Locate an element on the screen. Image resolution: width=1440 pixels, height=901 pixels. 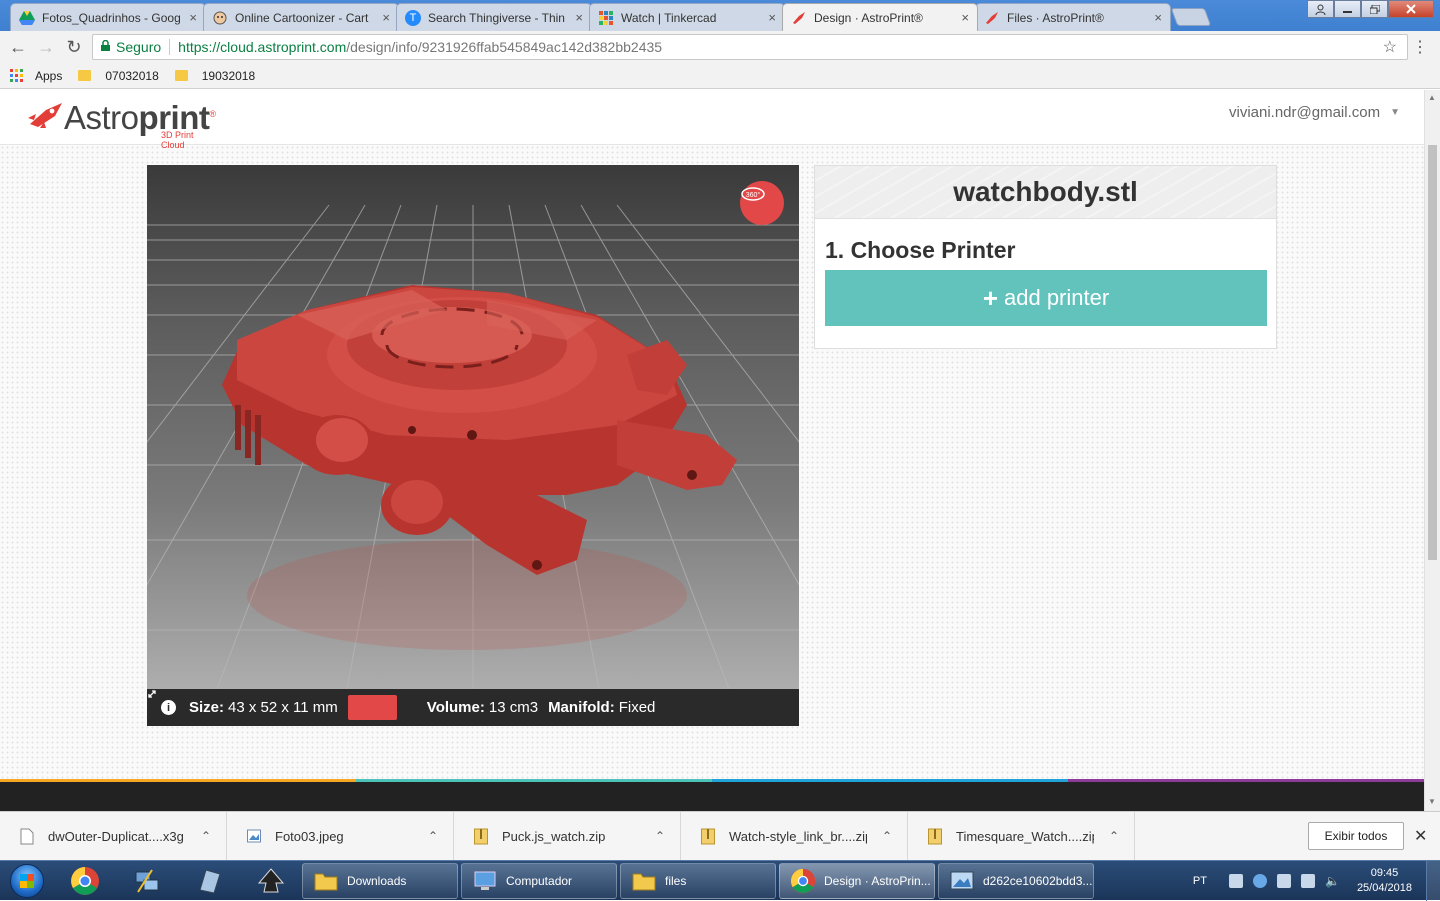
image-file-icon is located at coordinates (254, 835).